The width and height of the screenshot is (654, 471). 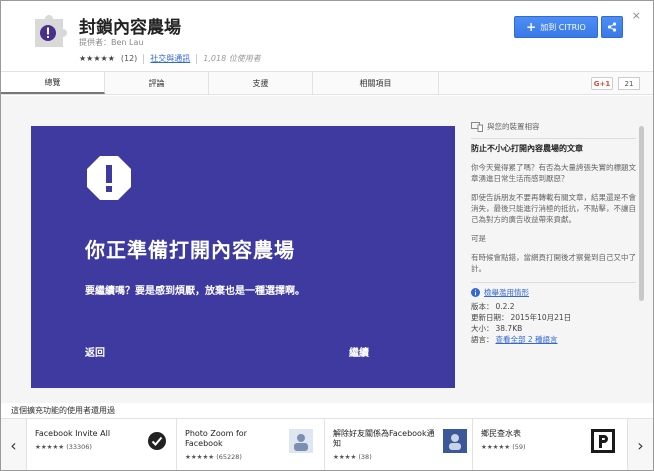 I want to click on friend-notify-icon, so click(x=455, y=441).